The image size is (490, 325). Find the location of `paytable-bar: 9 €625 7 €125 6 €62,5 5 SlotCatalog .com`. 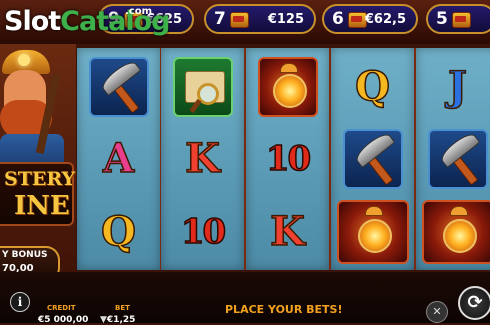

paytable-bar: 9 €625 7 €125 6 €62,5 5 SlotCatalog .com is located at coordinates (245, 22).